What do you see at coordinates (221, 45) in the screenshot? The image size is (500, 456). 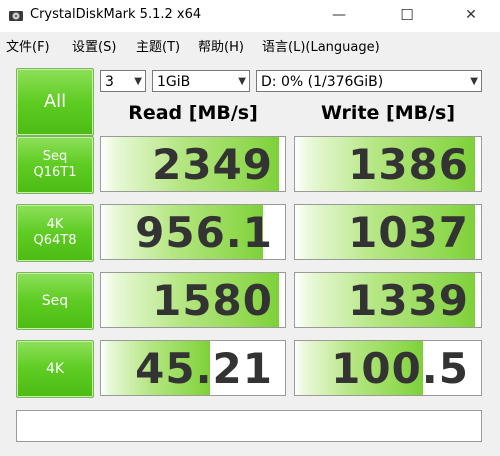 I see `menu-help: 帮助(H)` at bounding box center [221, 45].